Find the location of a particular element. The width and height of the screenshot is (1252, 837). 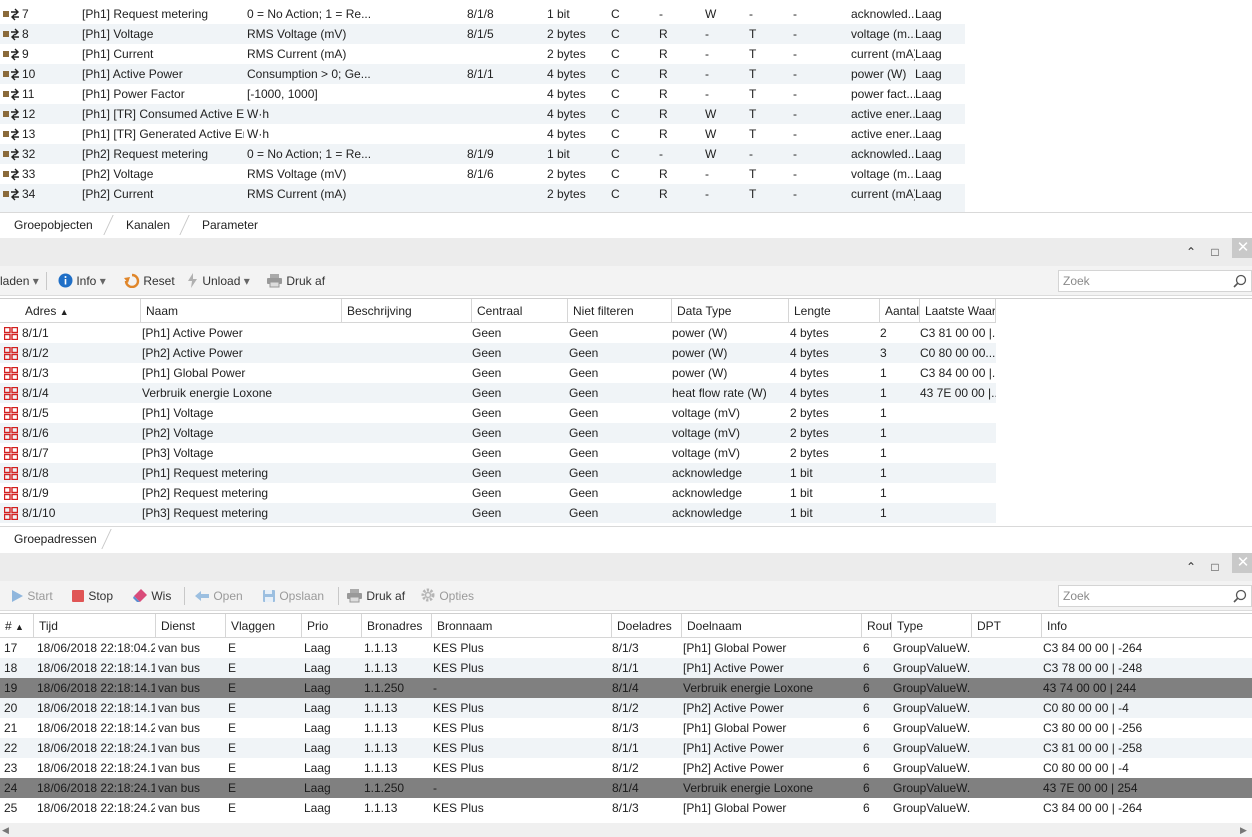

column-header-laatste-waarde: Laatste Waar is located at coordinates (958, 311).